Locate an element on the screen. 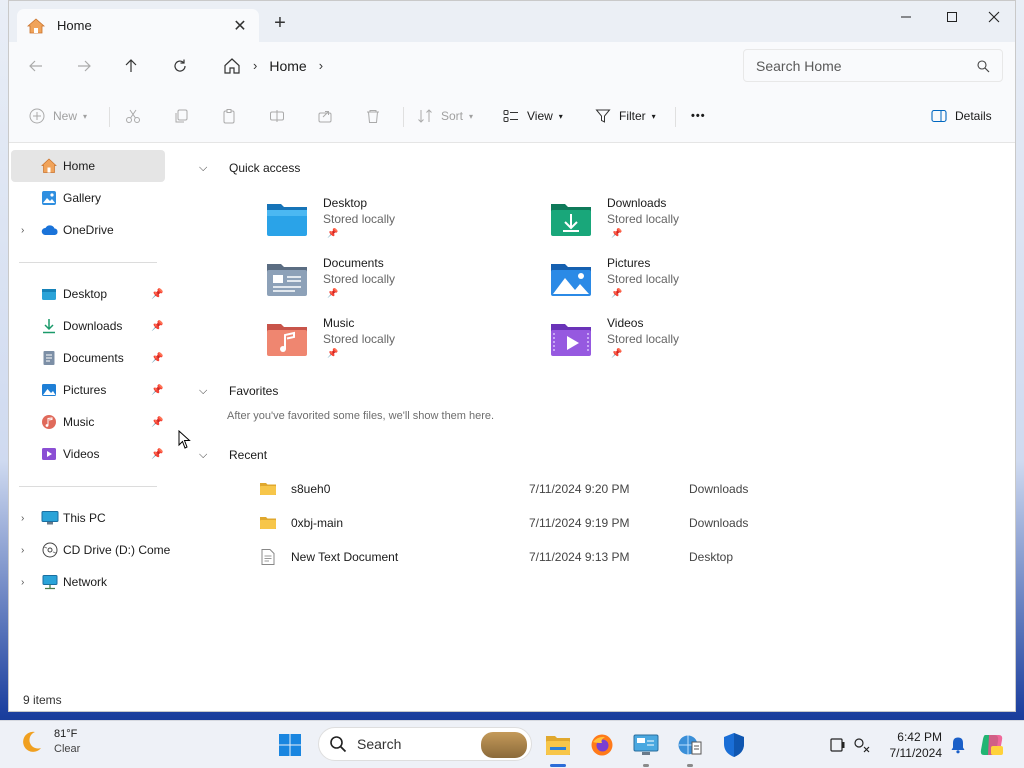  sidebar-item-music: Music 📌 is located at coordinates (88, 422).